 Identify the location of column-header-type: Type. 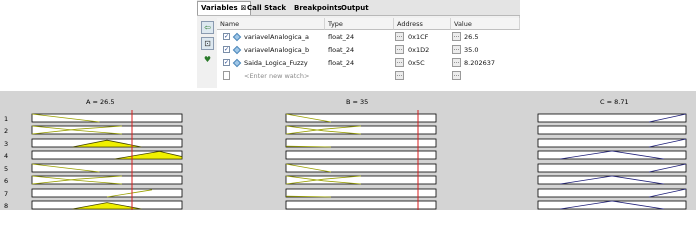
(359, 24).